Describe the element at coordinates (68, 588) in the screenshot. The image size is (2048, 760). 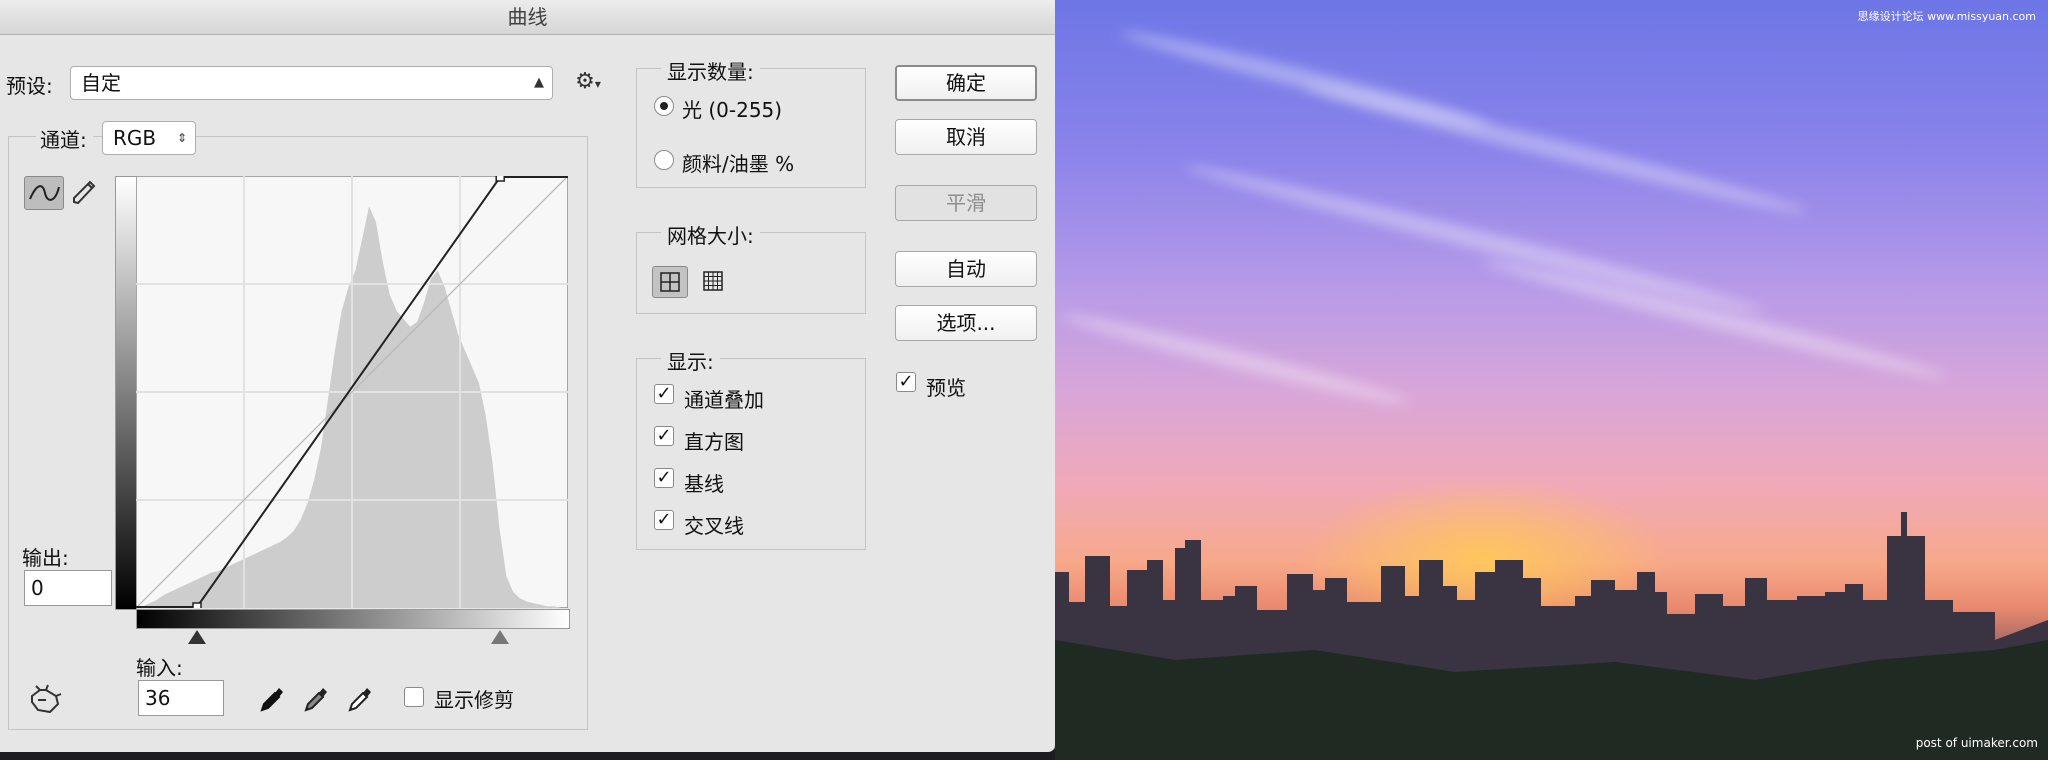
I see `output-field: 0` at that location.